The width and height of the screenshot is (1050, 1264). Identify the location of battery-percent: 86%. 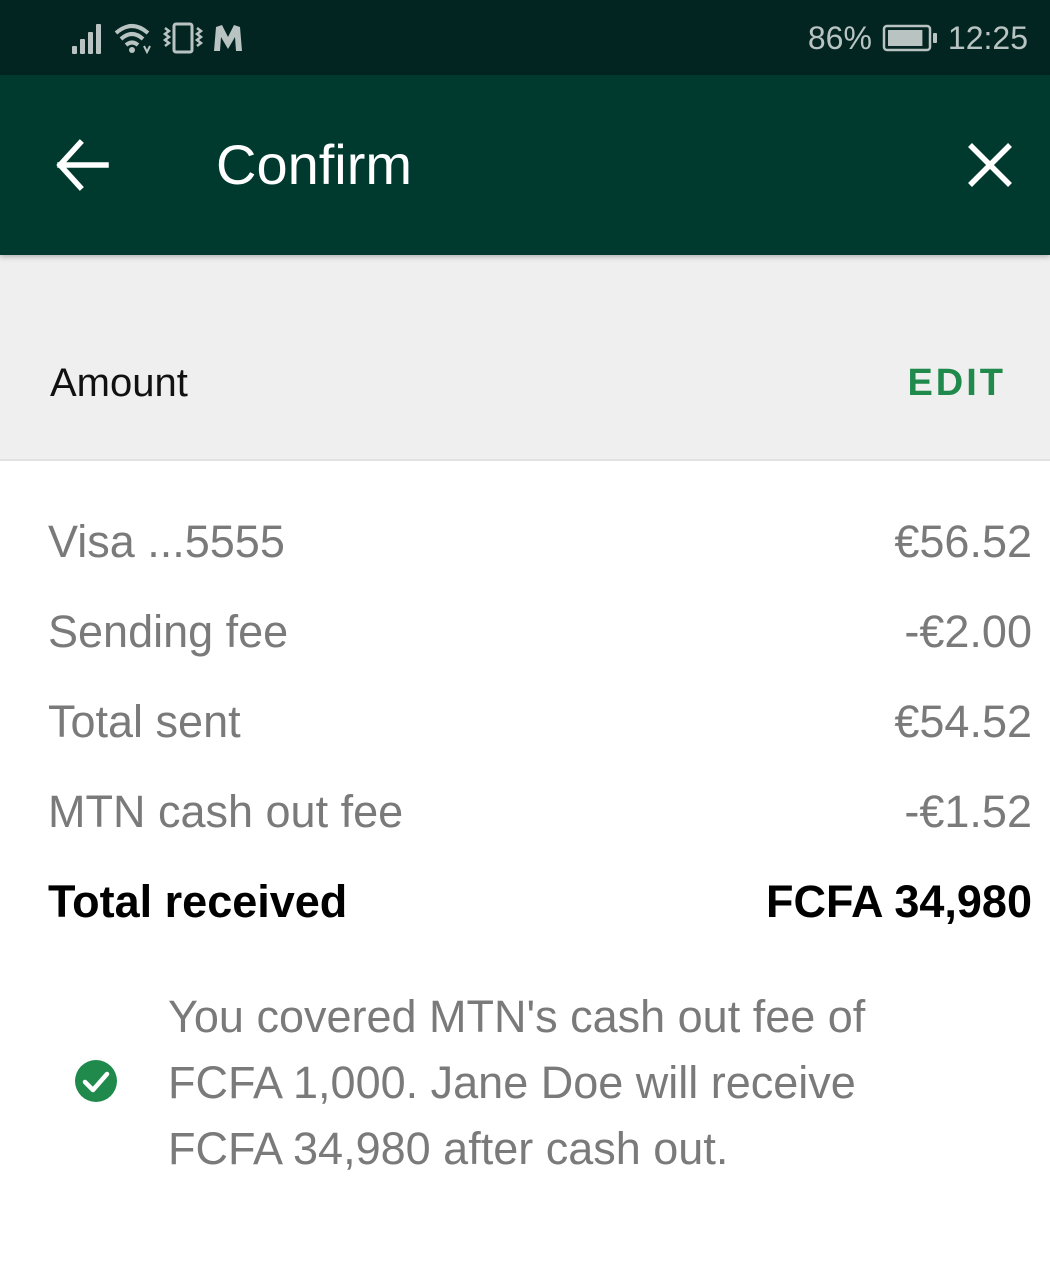
(839, 37).